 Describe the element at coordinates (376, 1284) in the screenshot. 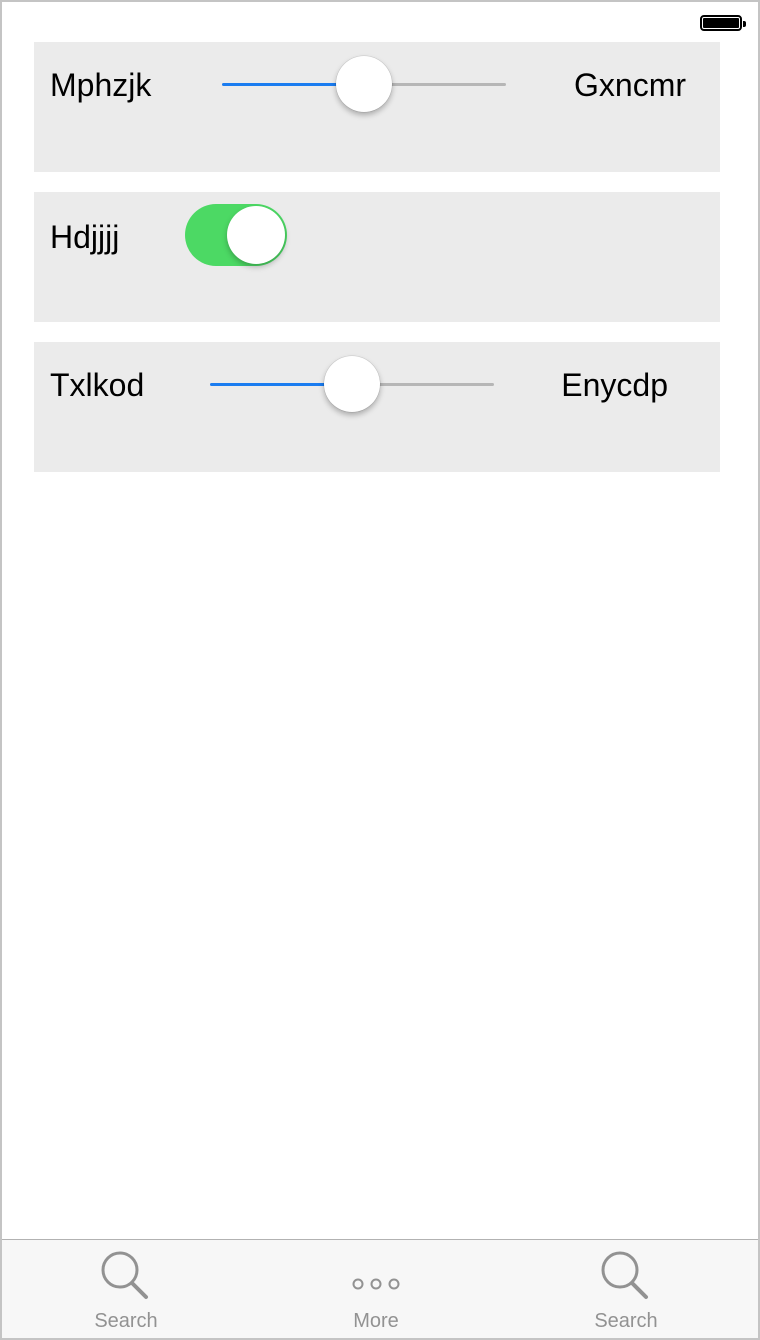

I see `more-icon` at that location.